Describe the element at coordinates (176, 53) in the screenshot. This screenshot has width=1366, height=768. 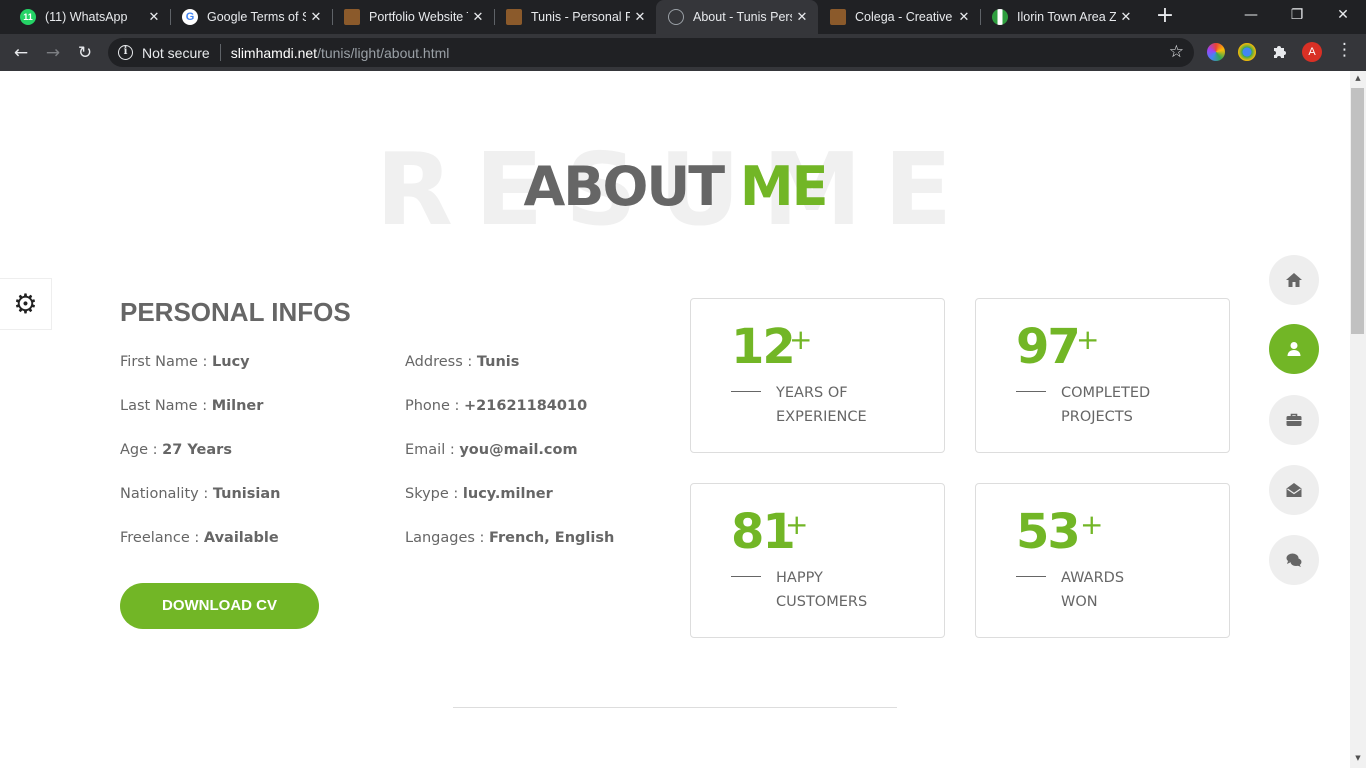
I see `security-label: Not secure` at that location.